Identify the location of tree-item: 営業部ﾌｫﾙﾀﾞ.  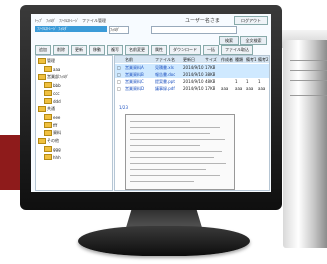
(53, 77).